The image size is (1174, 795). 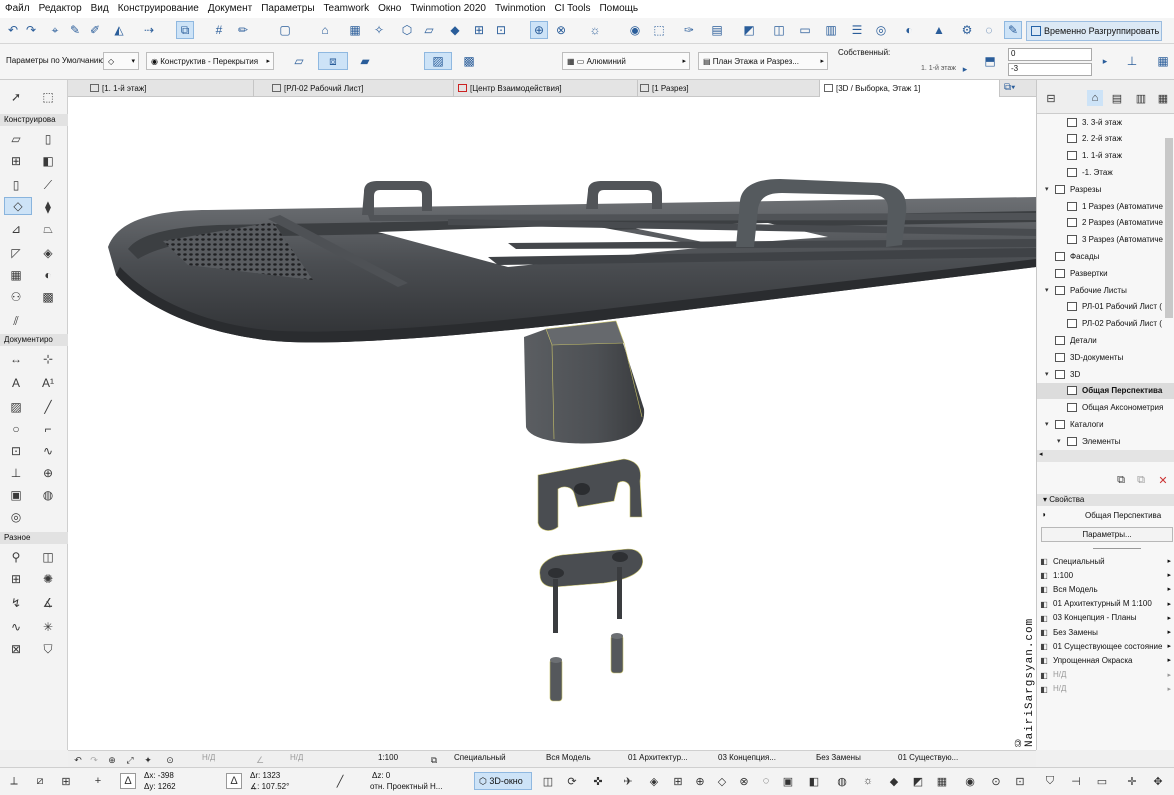 I want to click on grouping-icon: ⊕, so click(x=539, y=30).